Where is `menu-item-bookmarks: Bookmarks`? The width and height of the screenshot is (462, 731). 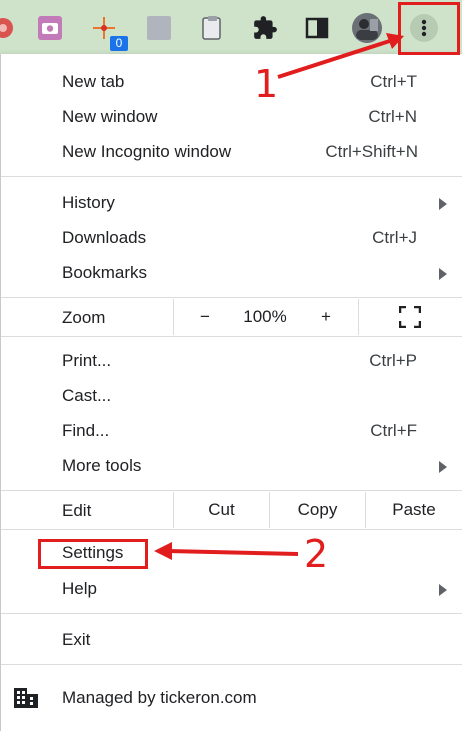
menu-item-bookmarks: Bookmarks is located at coordinates (231, 273).